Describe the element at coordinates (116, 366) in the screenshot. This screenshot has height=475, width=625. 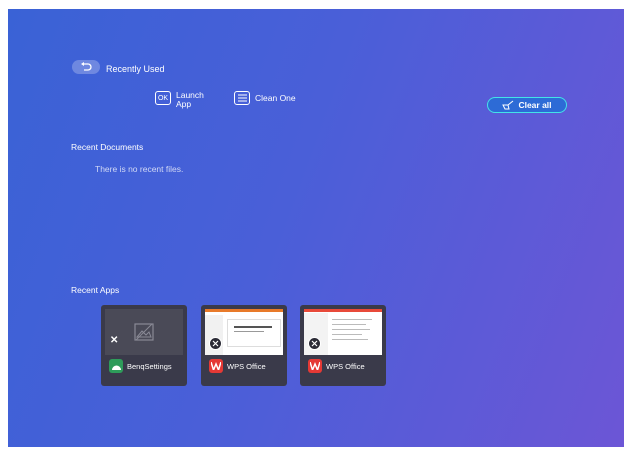
I see `android-icon` at that location.